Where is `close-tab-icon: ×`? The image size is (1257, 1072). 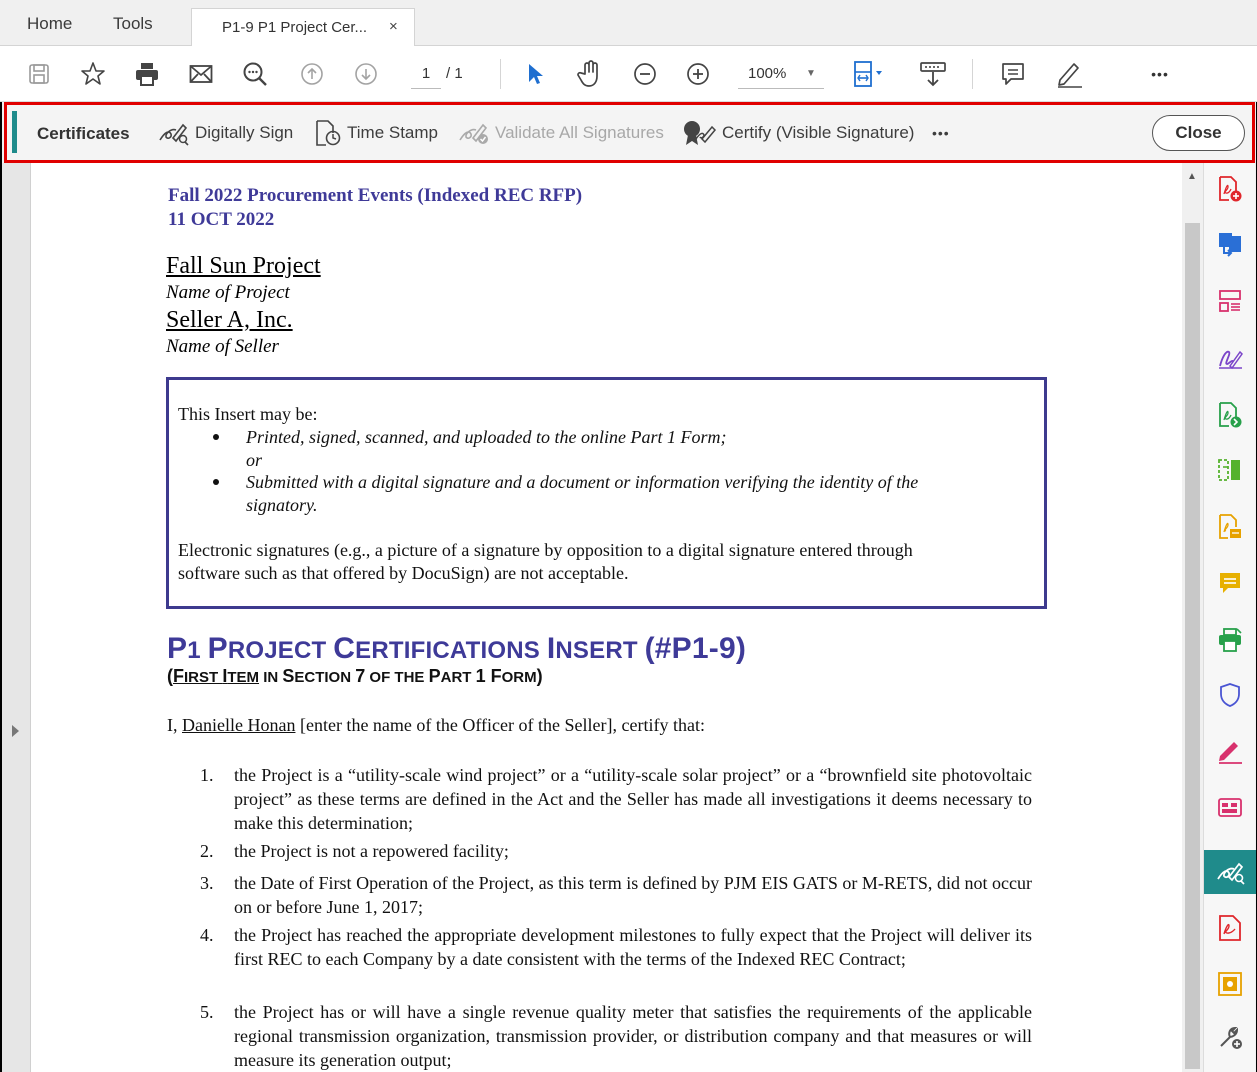
close-tab-icon: × is located at coordinates (393, 26).